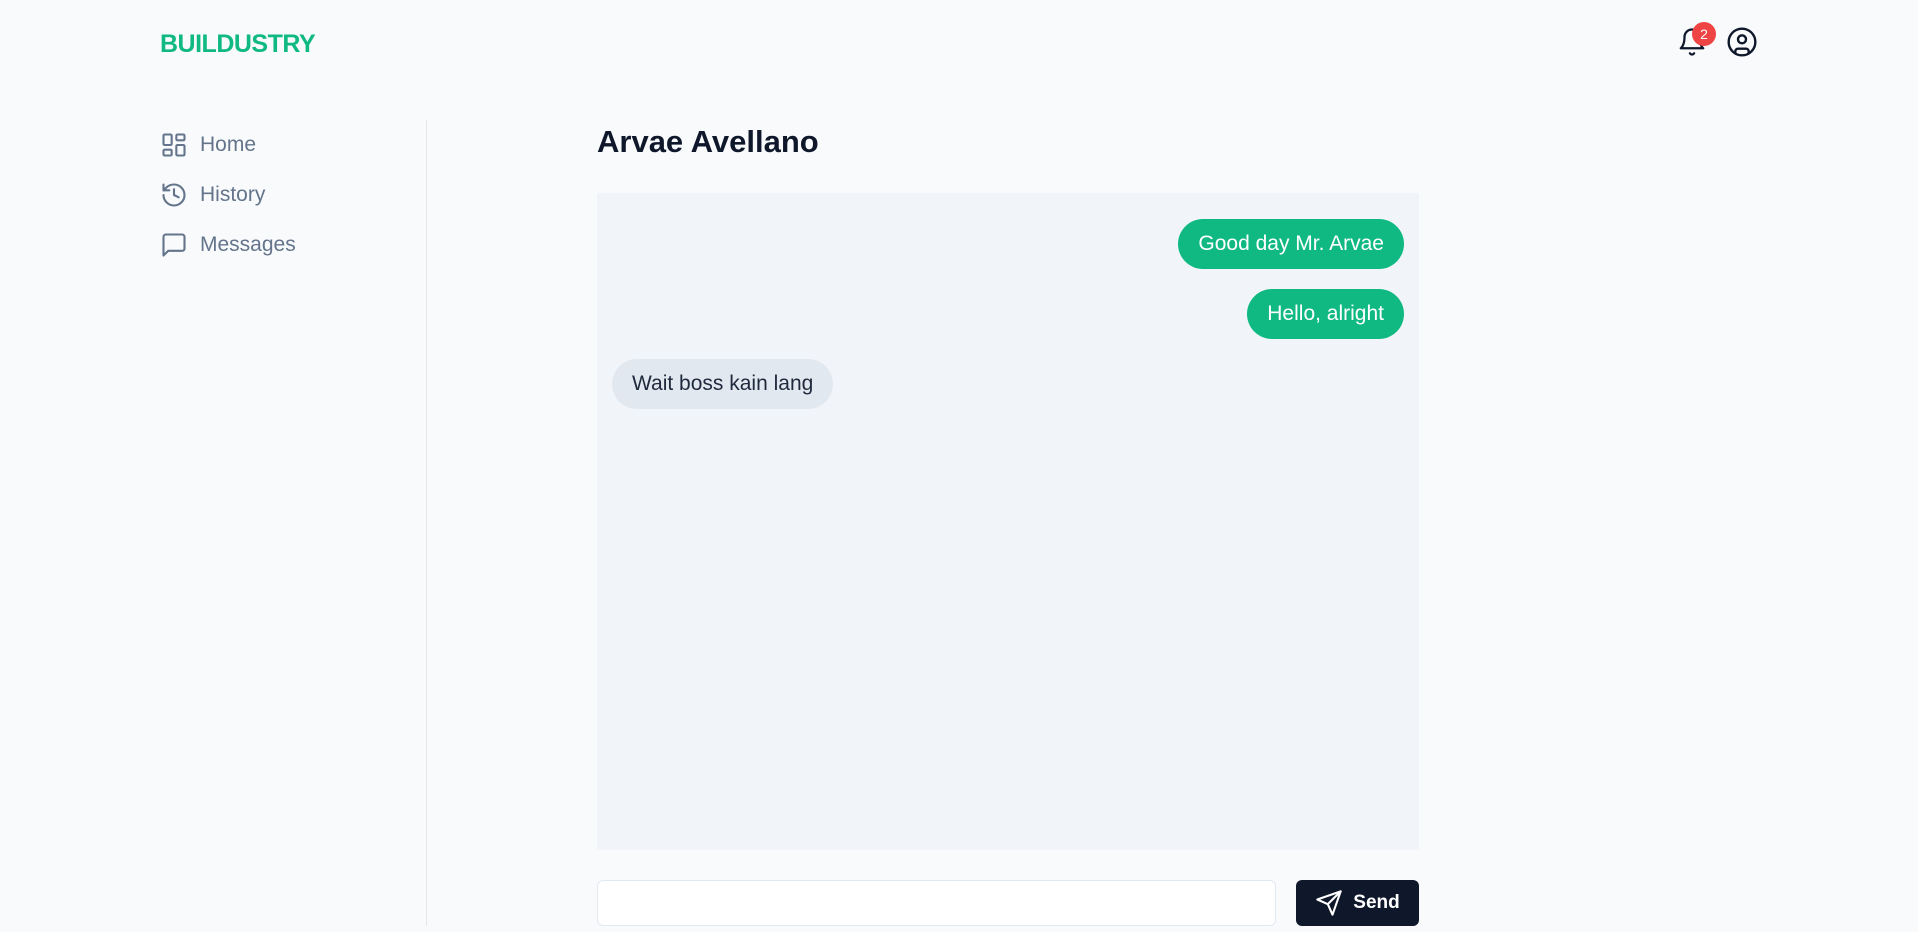  Describe the element at coordinates (1325, 314) in the screenshot. I see `message-bubble-outgoing: Hello, alright` at that location.